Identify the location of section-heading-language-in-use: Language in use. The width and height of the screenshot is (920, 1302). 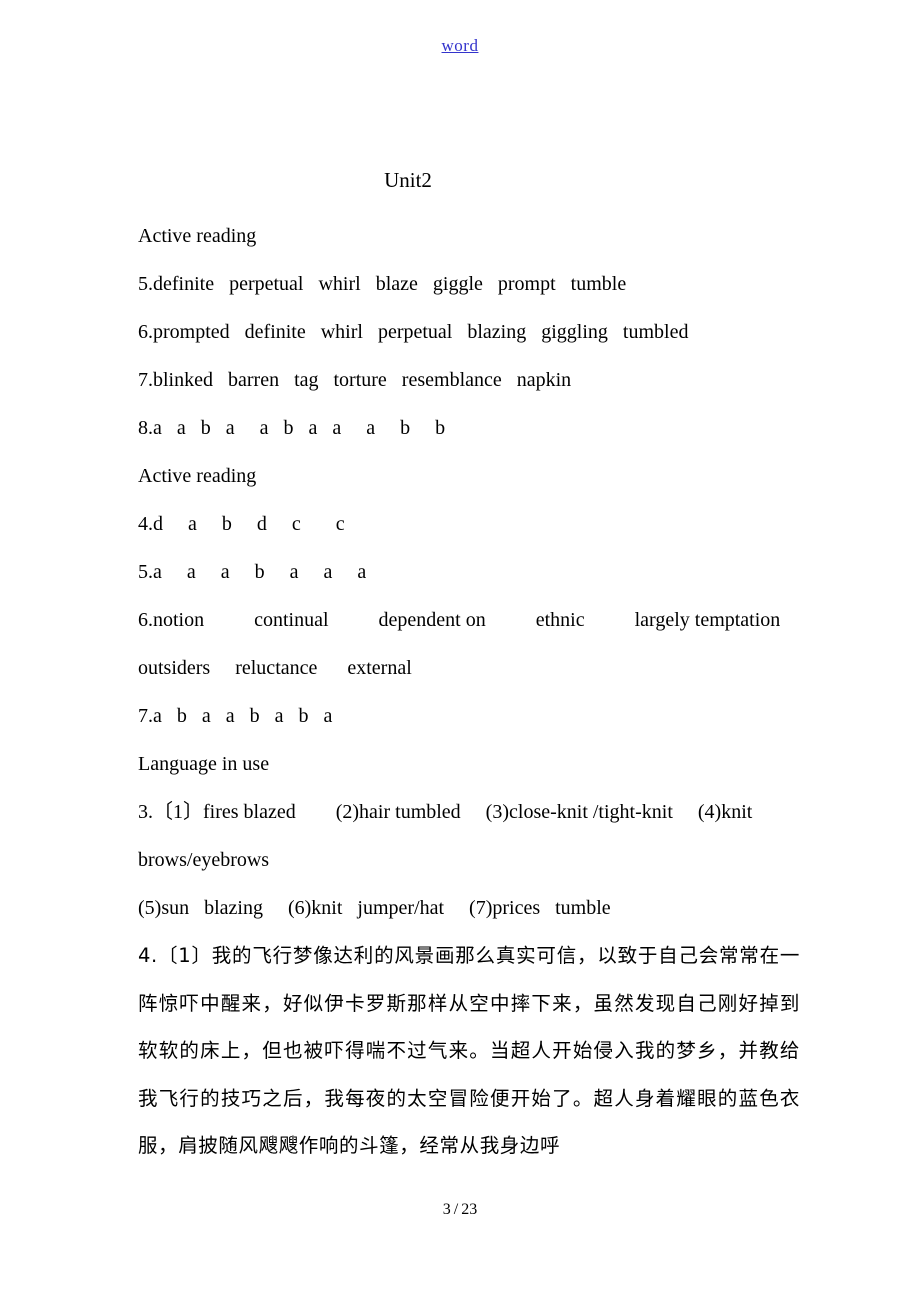
(204, 764).